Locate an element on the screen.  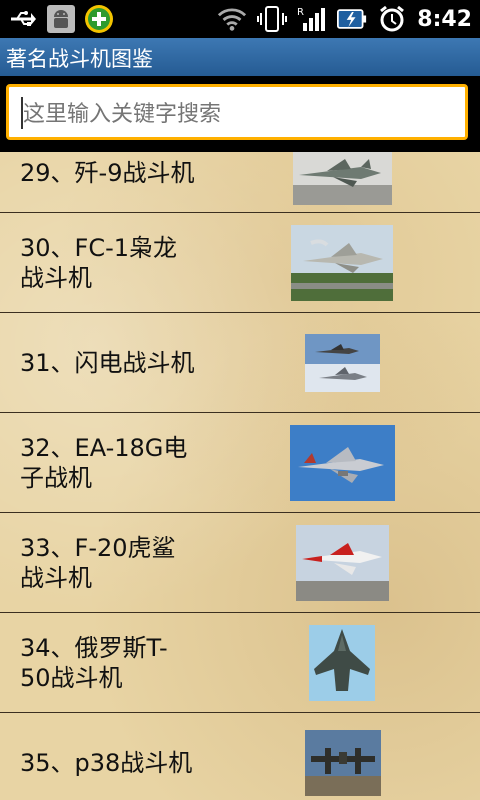
clock: 8:42 is located at coordinates (444, 19).